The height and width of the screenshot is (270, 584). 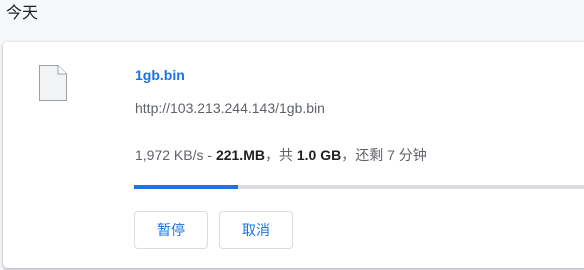 I want to click on file-name-link: 1gb.bin, so click(x=160, y=75).